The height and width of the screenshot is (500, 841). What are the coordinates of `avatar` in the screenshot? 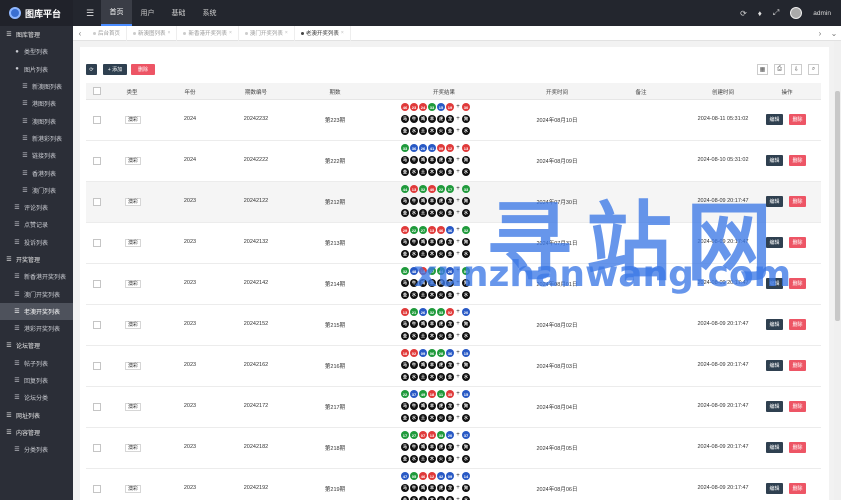 It's located at (796, 13).